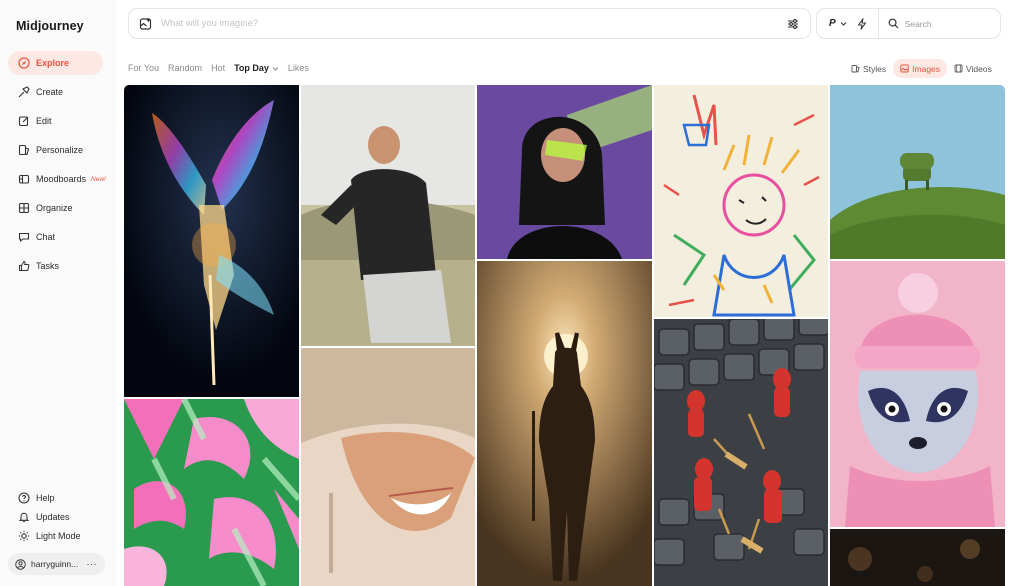 The height and width of the screenshot is (586, 1024). Describe the element at coordinates (20, 564) in the screenshot. I see `avatar-icon` at that location.